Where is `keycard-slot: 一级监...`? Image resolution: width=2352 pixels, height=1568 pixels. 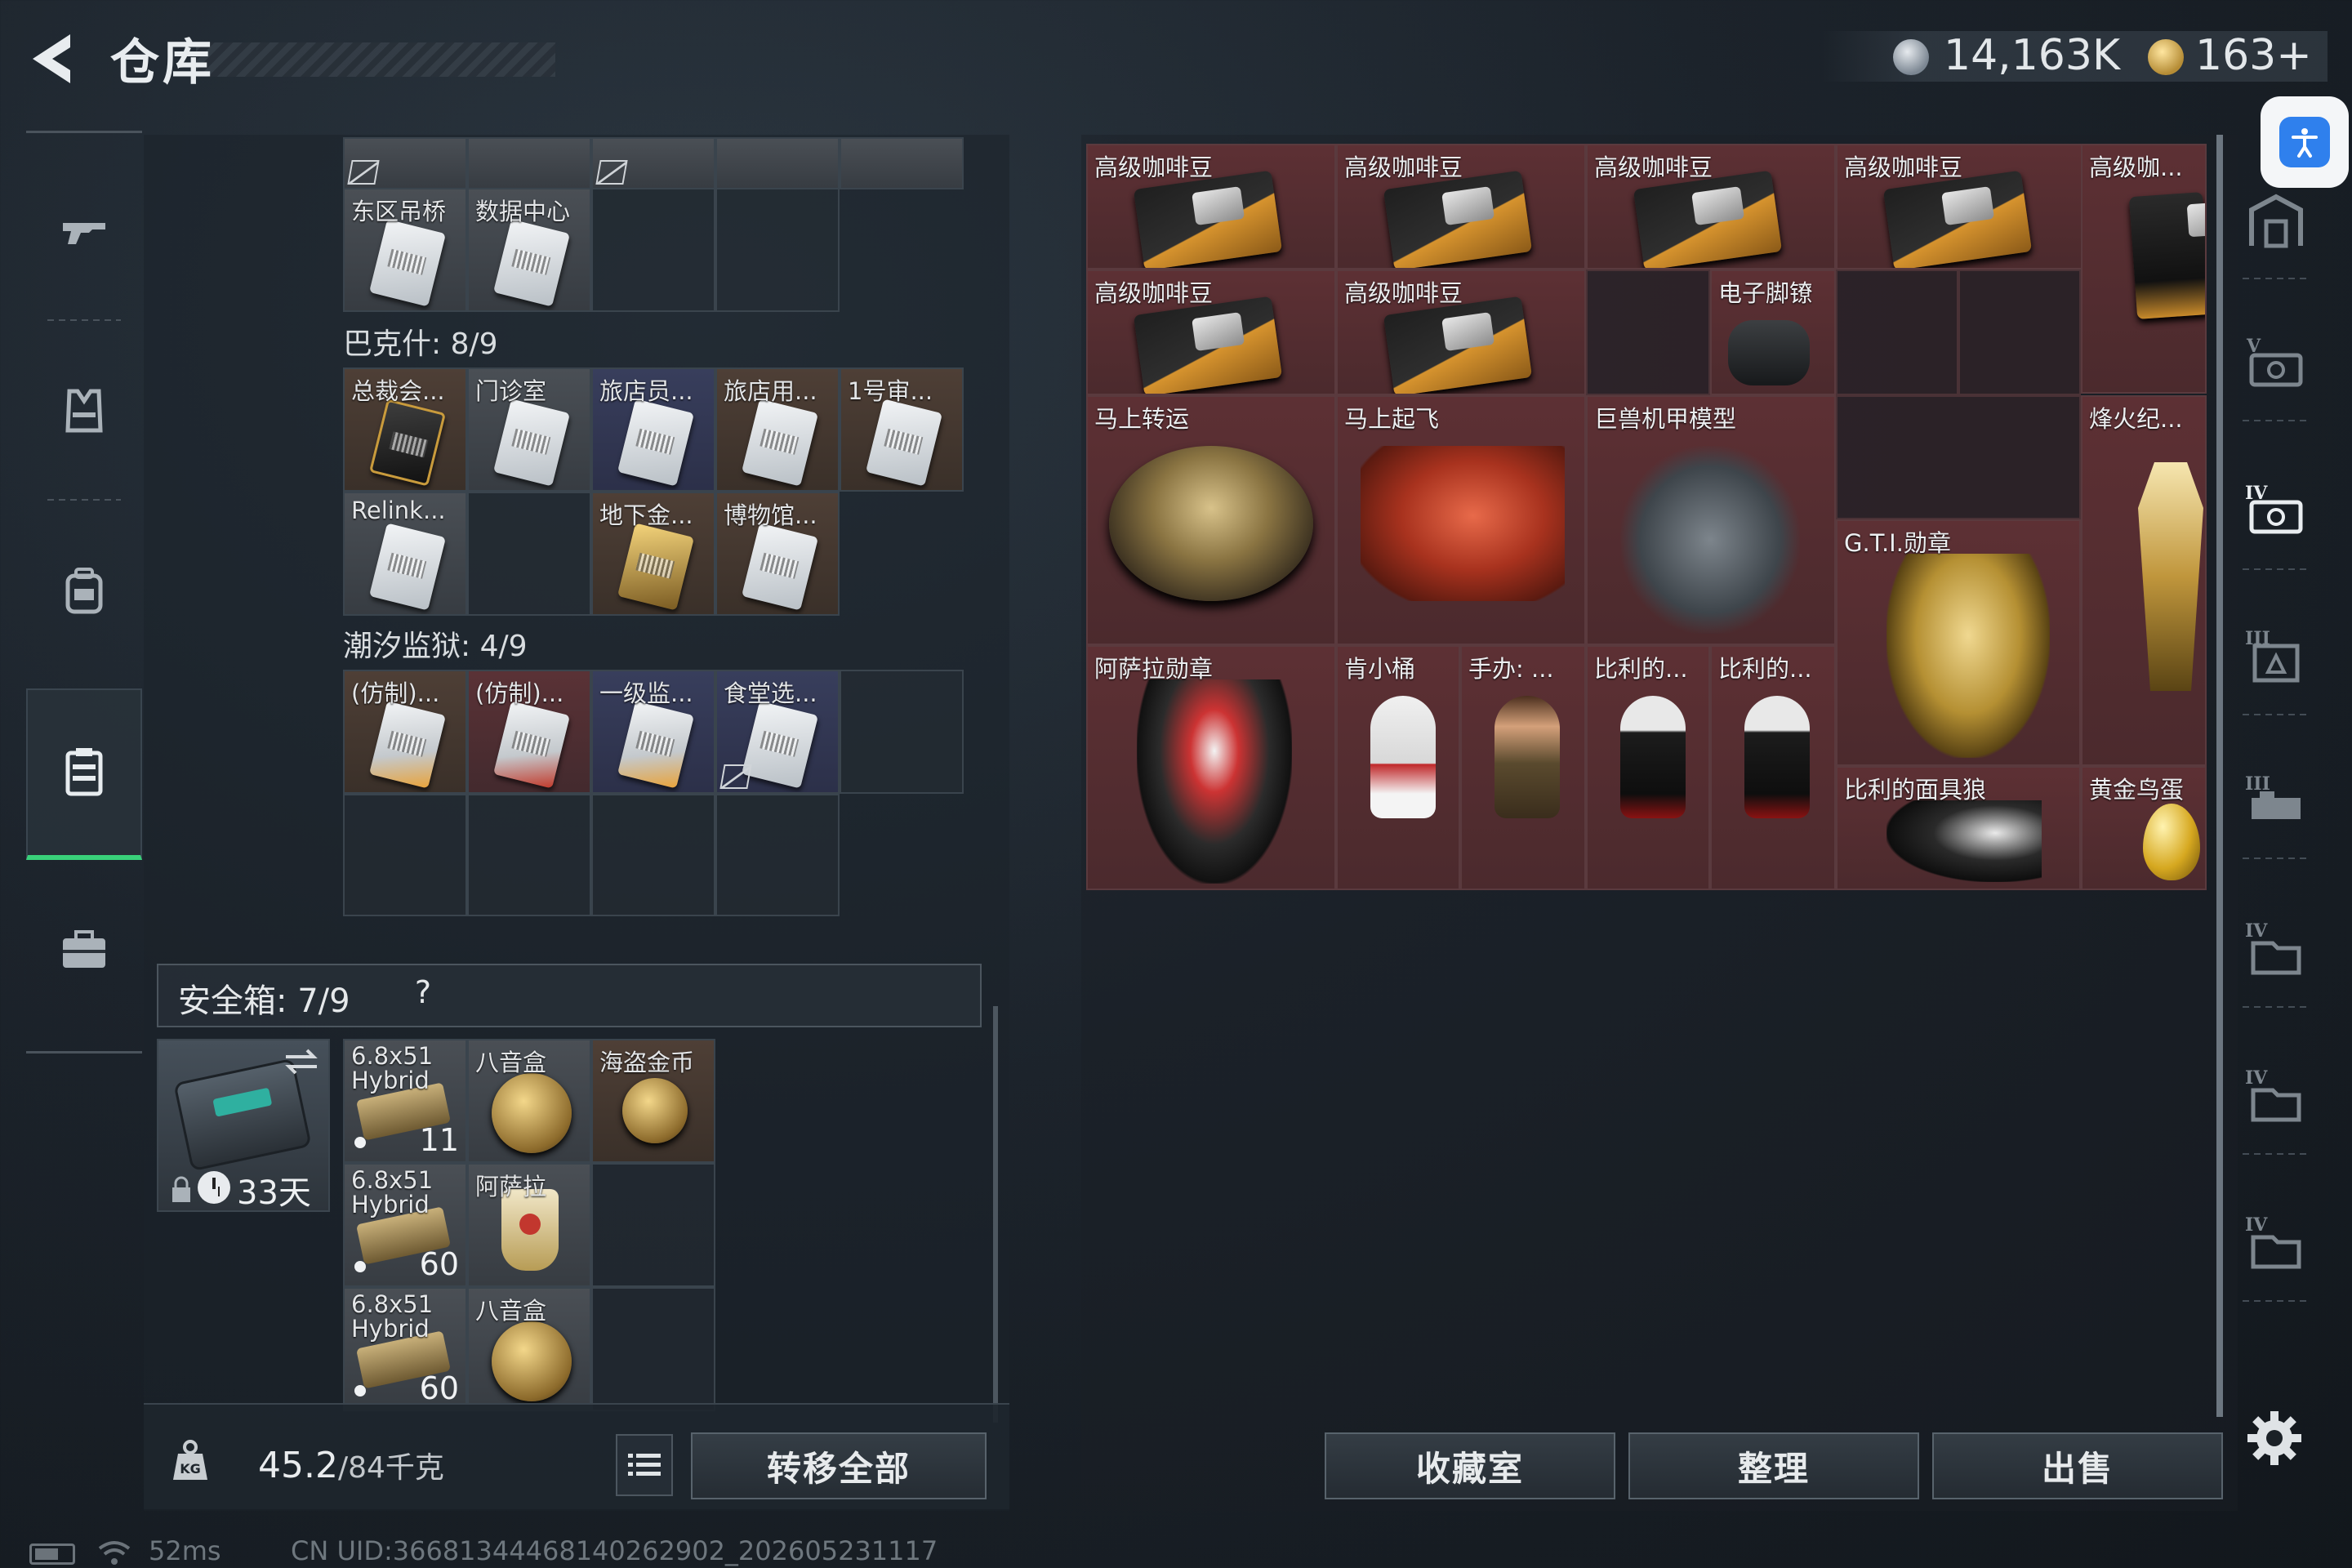
keycard-slot: 一级监... is located at coordinates (653, 732).